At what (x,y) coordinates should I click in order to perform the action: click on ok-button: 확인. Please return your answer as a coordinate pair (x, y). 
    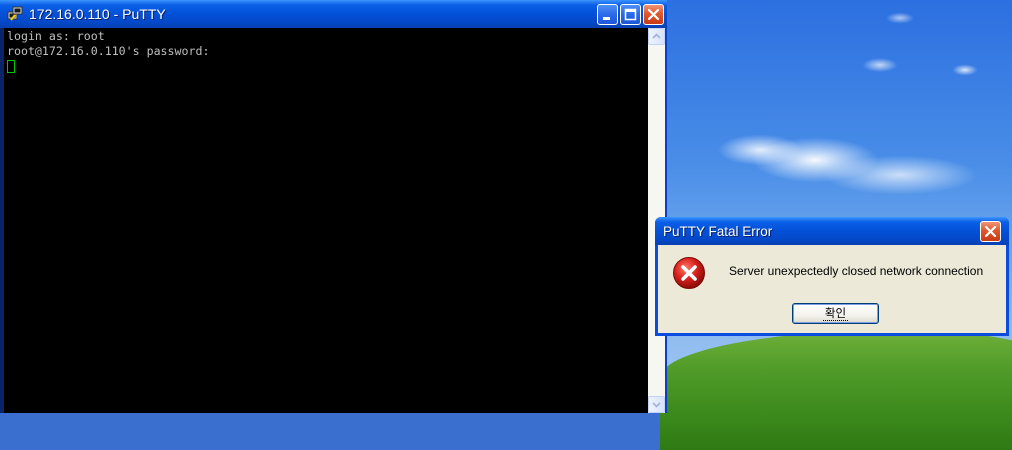
    Looking at the image, I should click on (835, 313).